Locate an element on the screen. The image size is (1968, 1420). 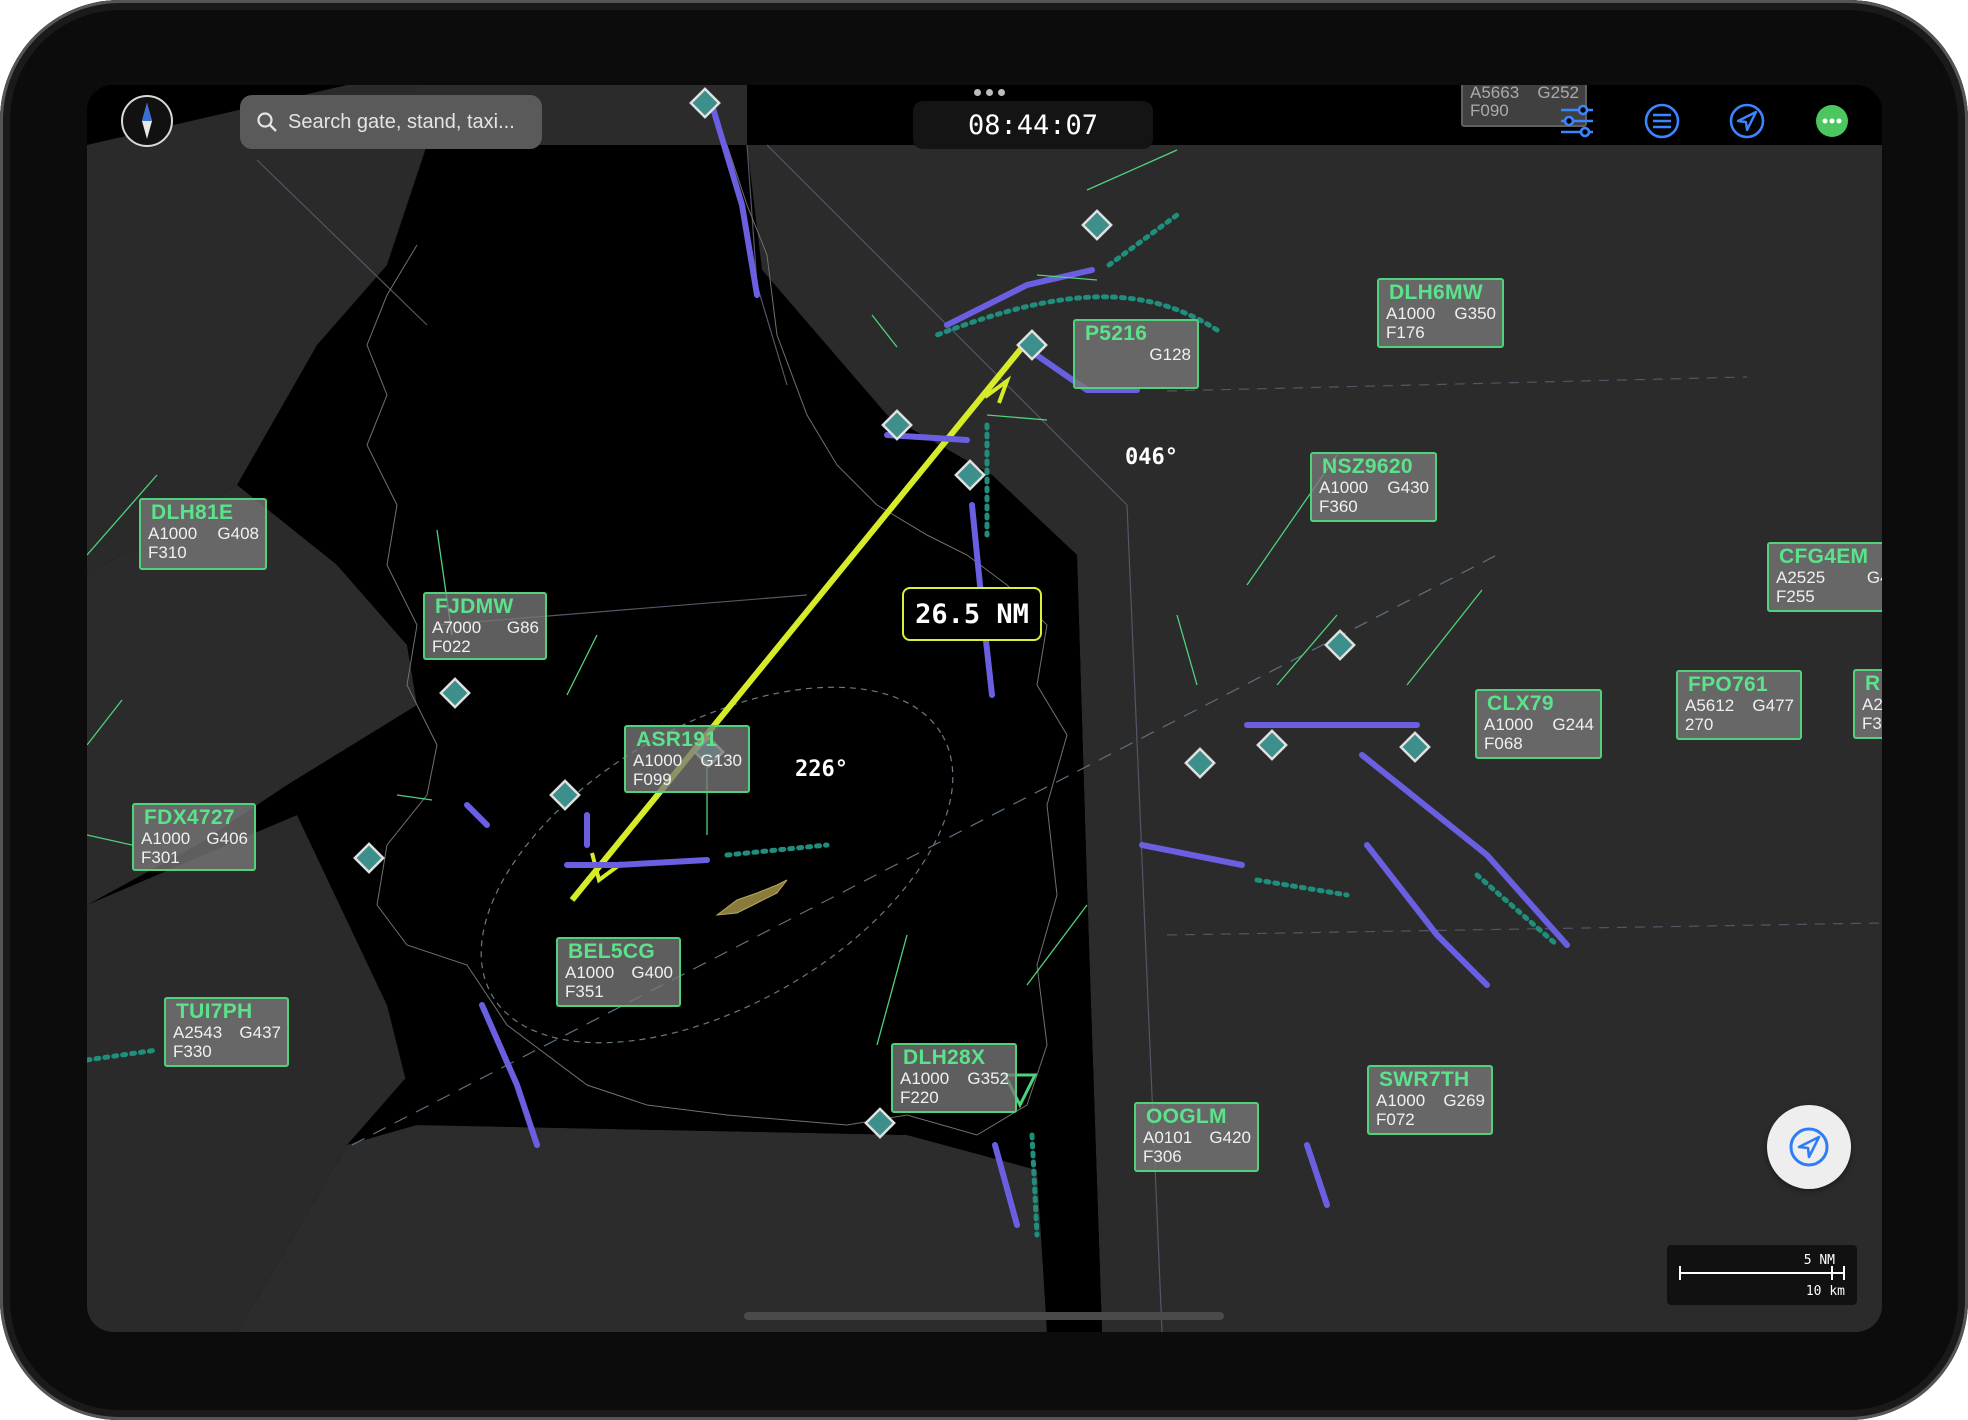
aircraft-tag-dlh81e: DLH81E A1000 G408 F310 is located at coordinates (203, 534).